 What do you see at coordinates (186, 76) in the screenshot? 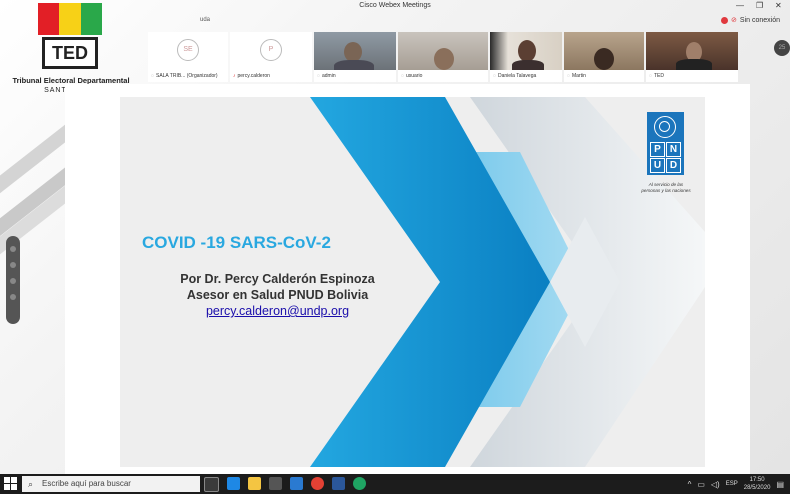
I see `participant-name: SALA TRIB... (Organizador)` at bounding box center [186, 76].